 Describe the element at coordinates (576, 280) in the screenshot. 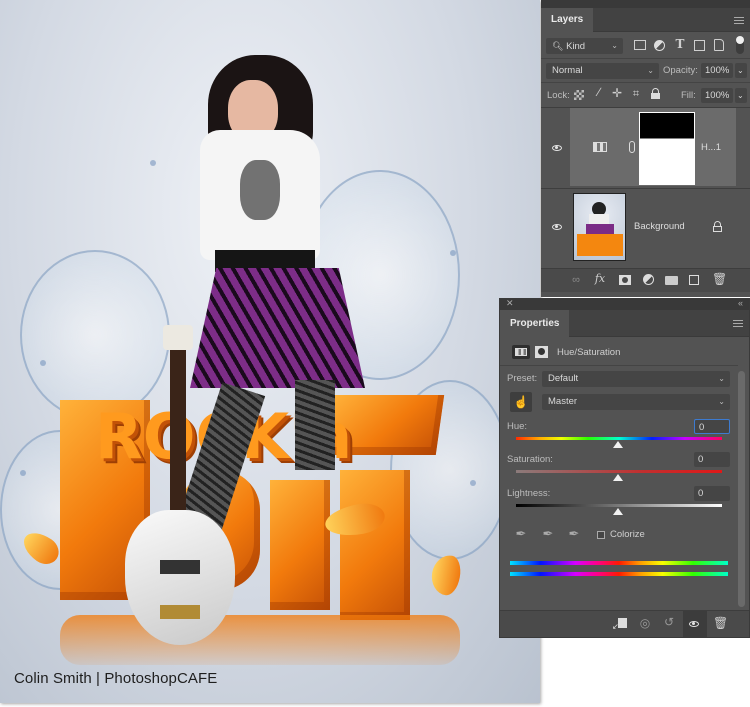

I see `link-layers-icon: ∞` at that location.